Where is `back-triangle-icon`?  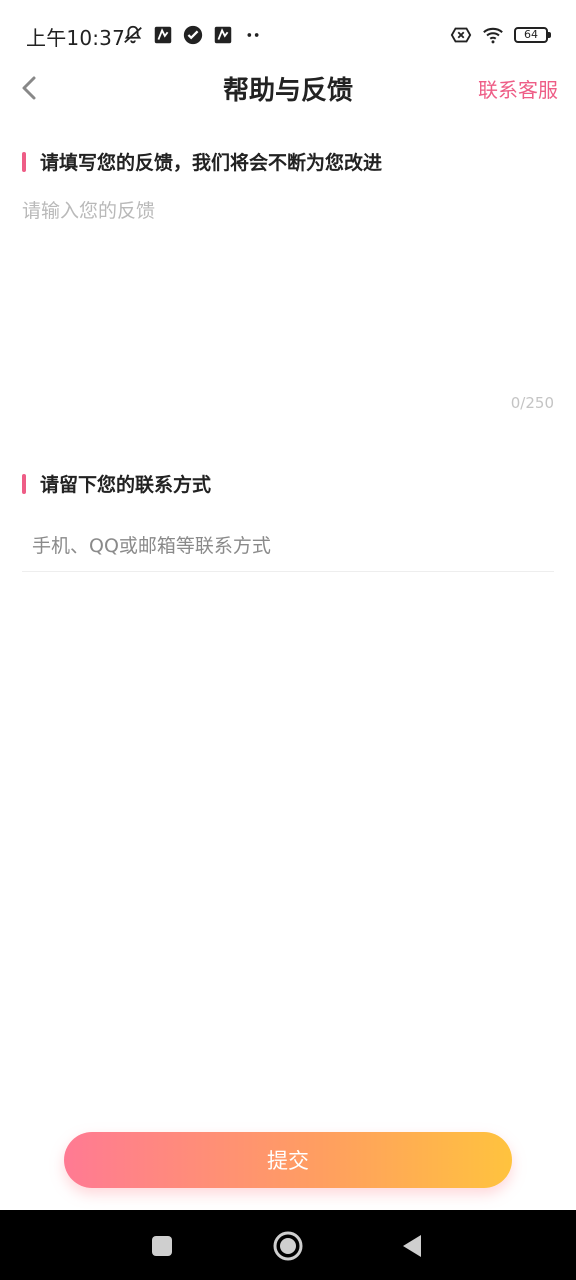
back-triangle-icon is located at coordinates (412, 1246).